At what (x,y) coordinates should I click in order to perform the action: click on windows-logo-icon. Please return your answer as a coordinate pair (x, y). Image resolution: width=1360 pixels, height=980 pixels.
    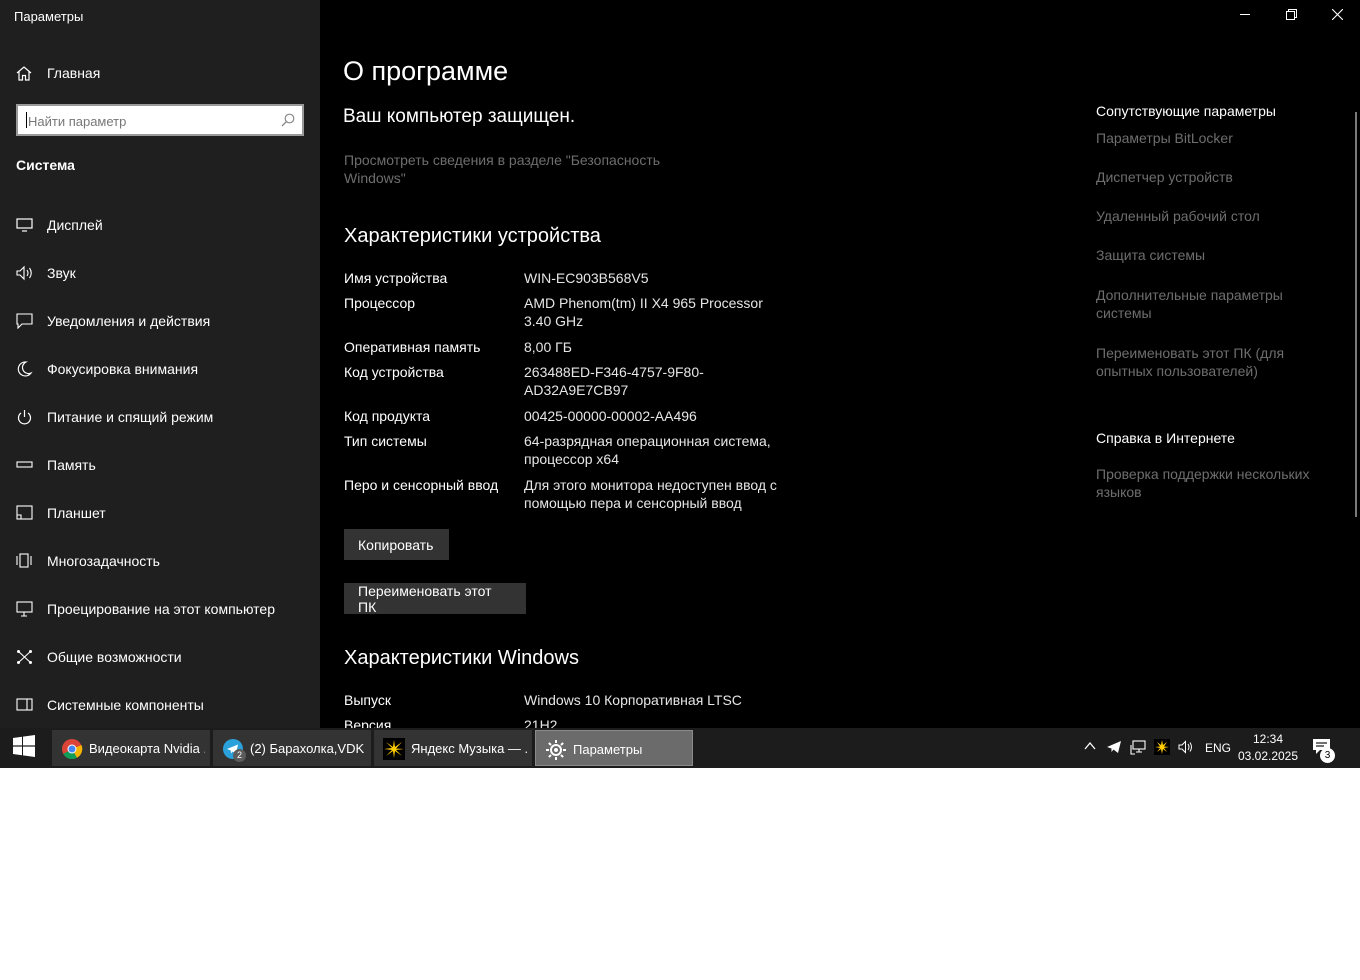
    Looking at the image, I should click on (24, 748).